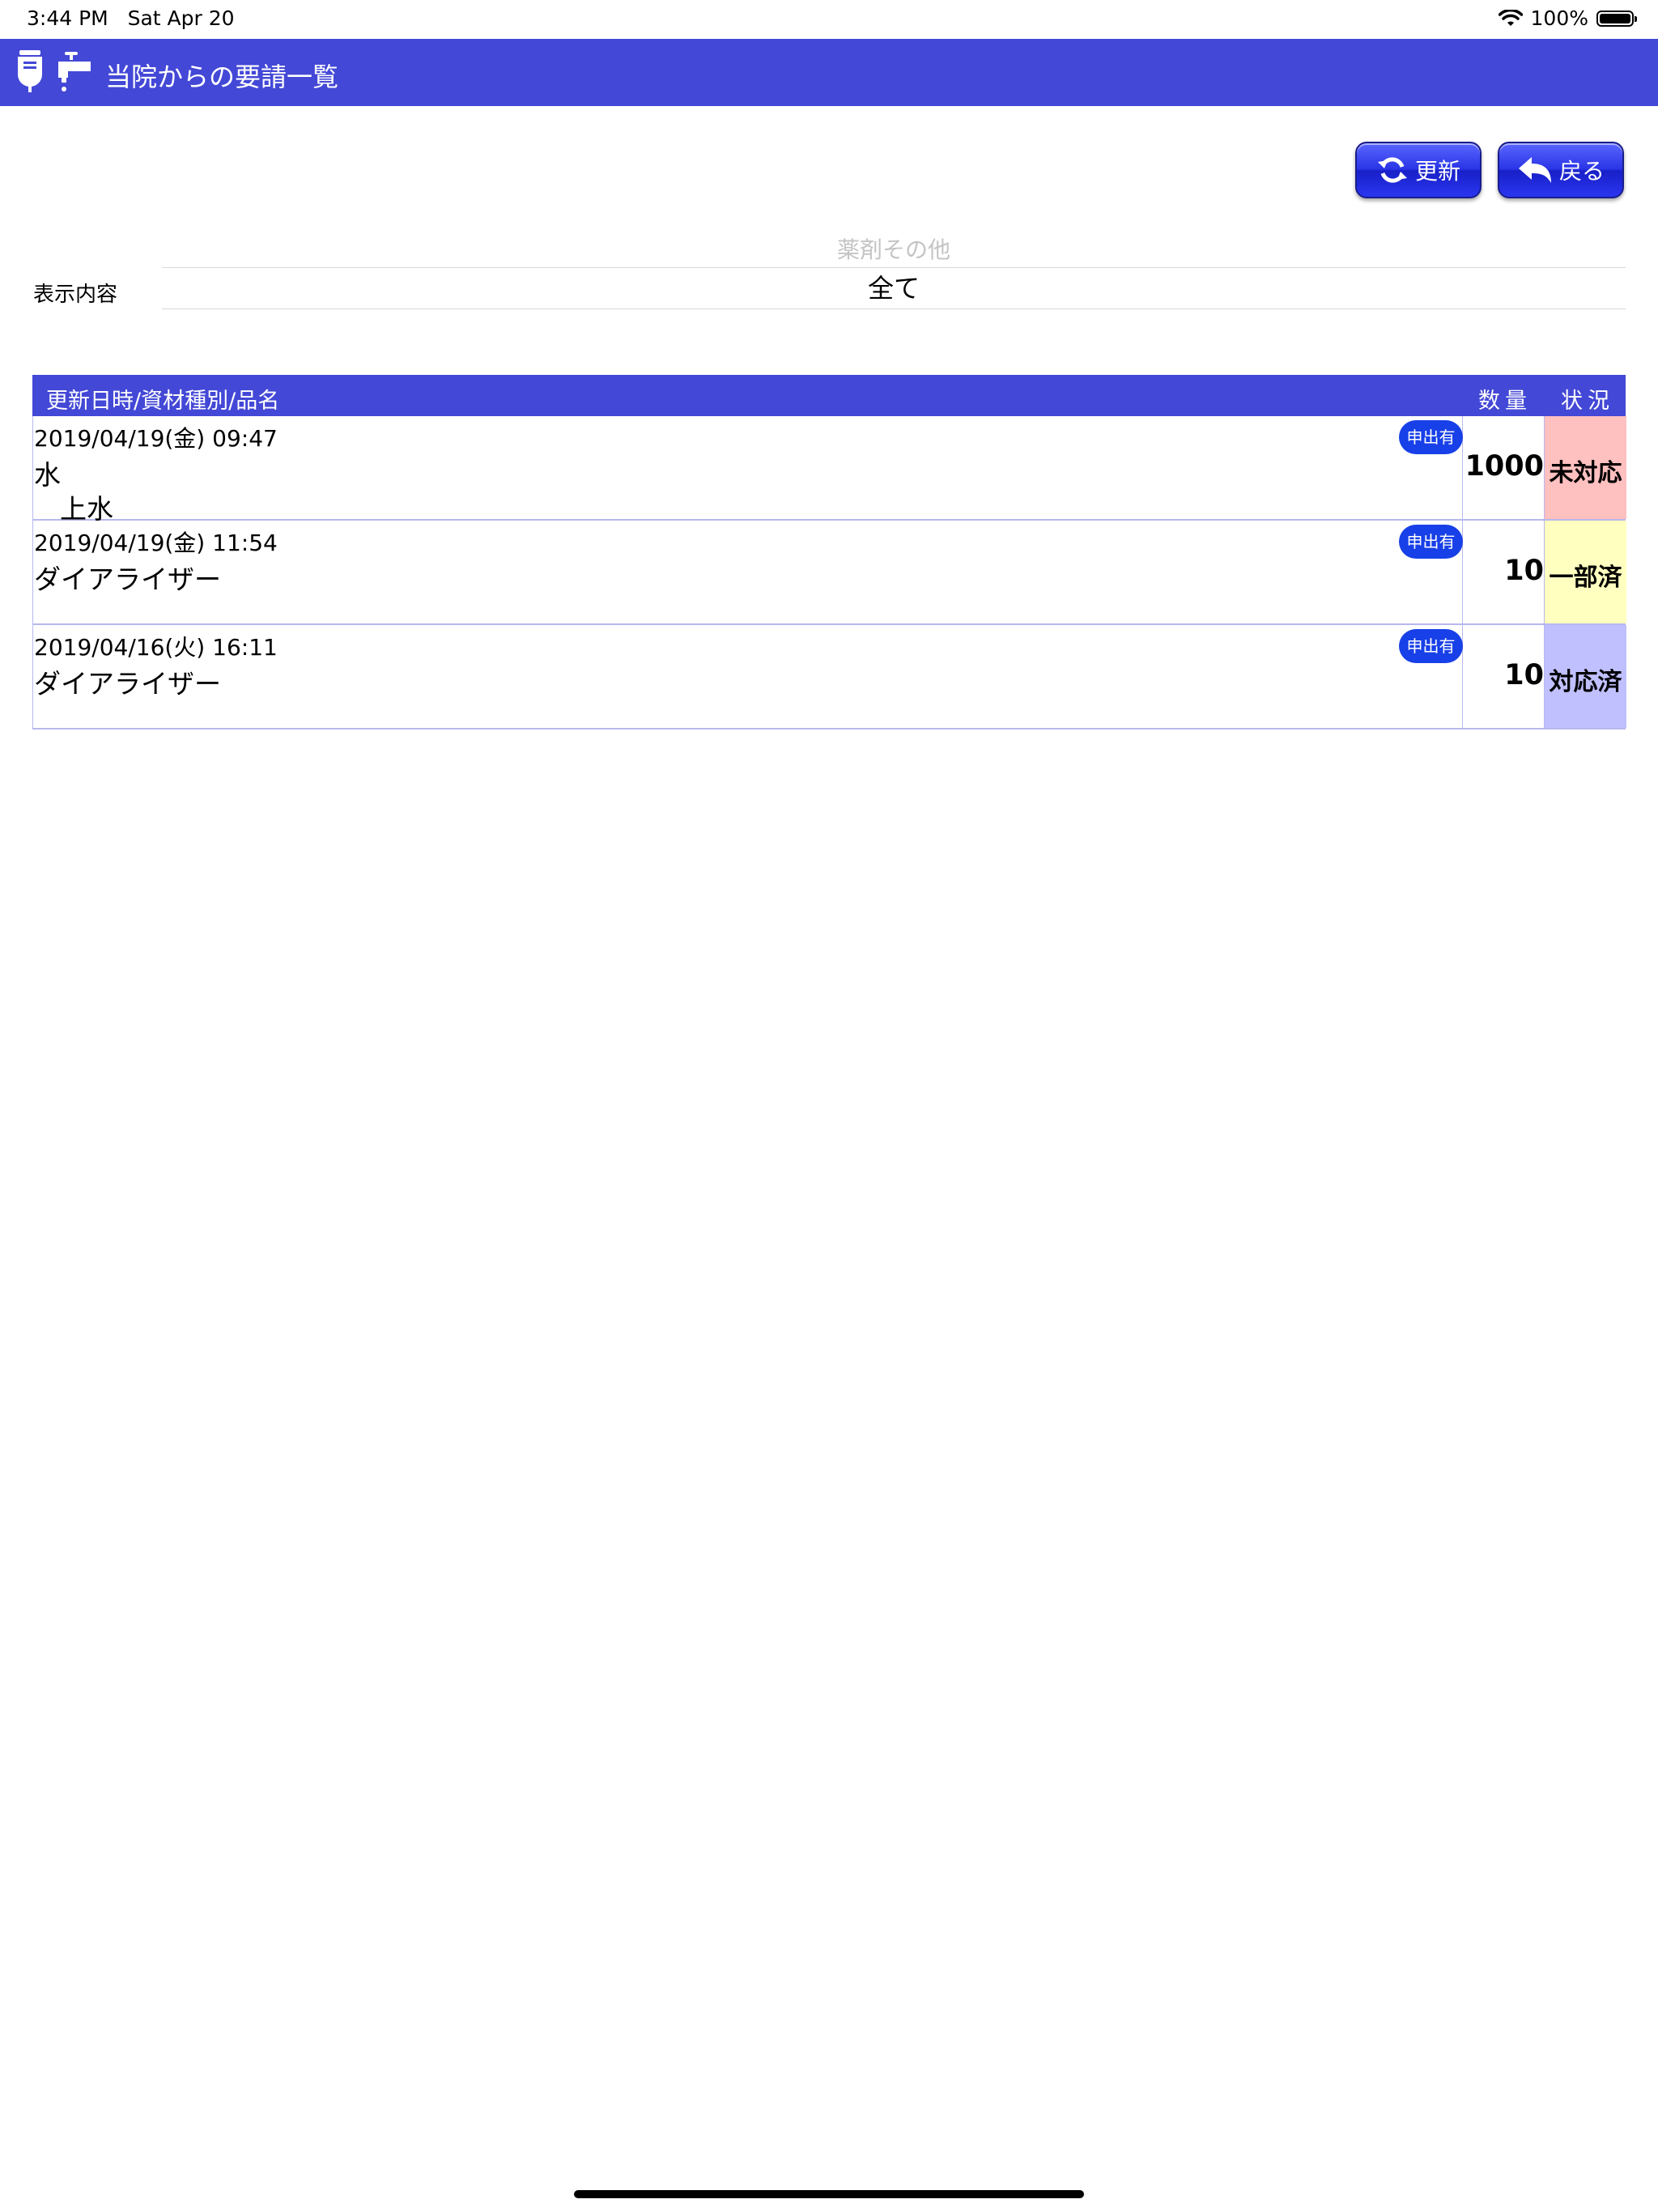  Describe the element at coordinates (748, 471) in the screenshot. I see `row-main-cell: 2019/04/19(金) 09:47 水 上水 申出有` at that location.